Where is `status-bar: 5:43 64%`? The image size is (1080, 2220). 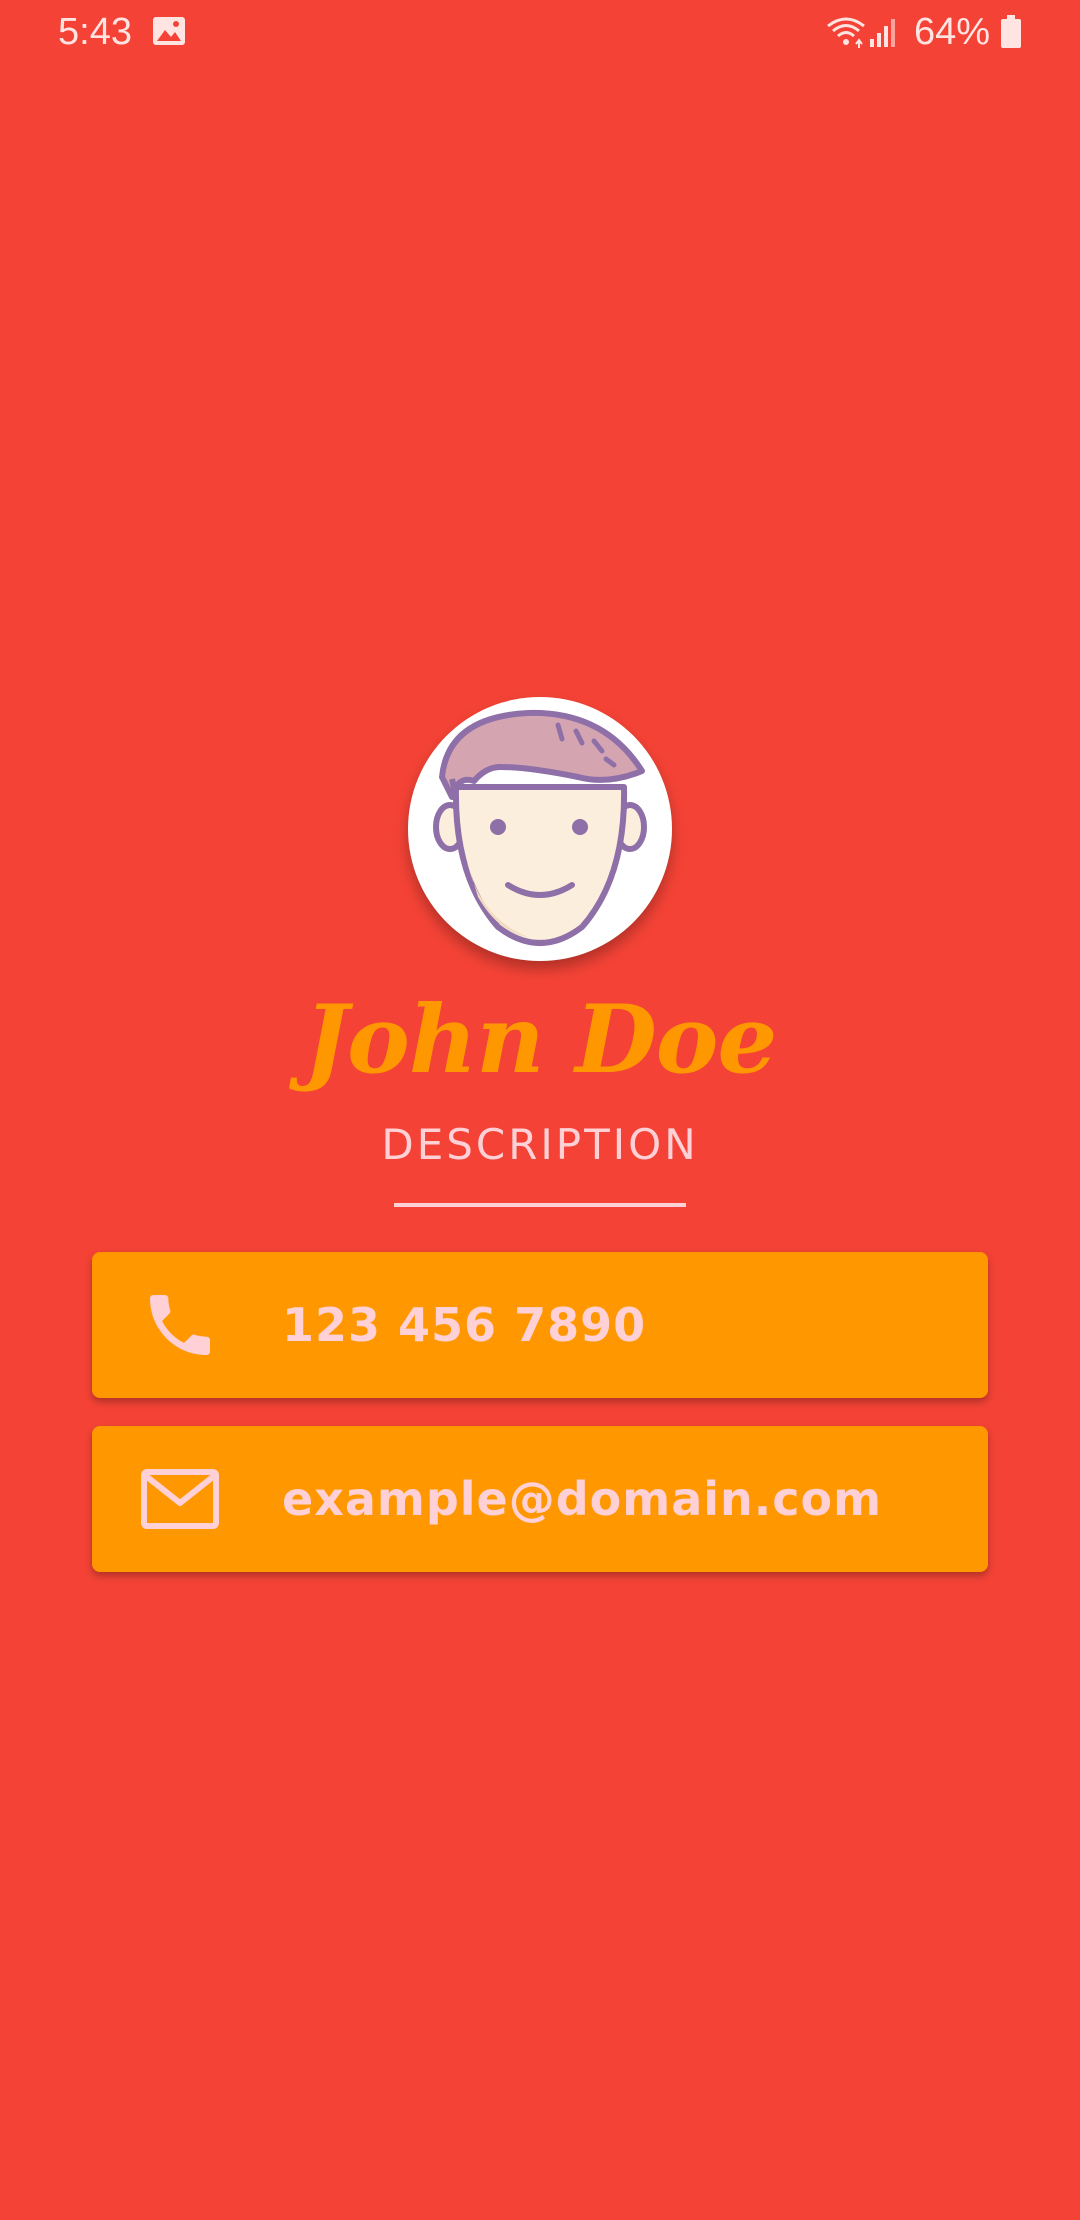 status-bar: 5:43 64% is located at coordinates (540, 32).